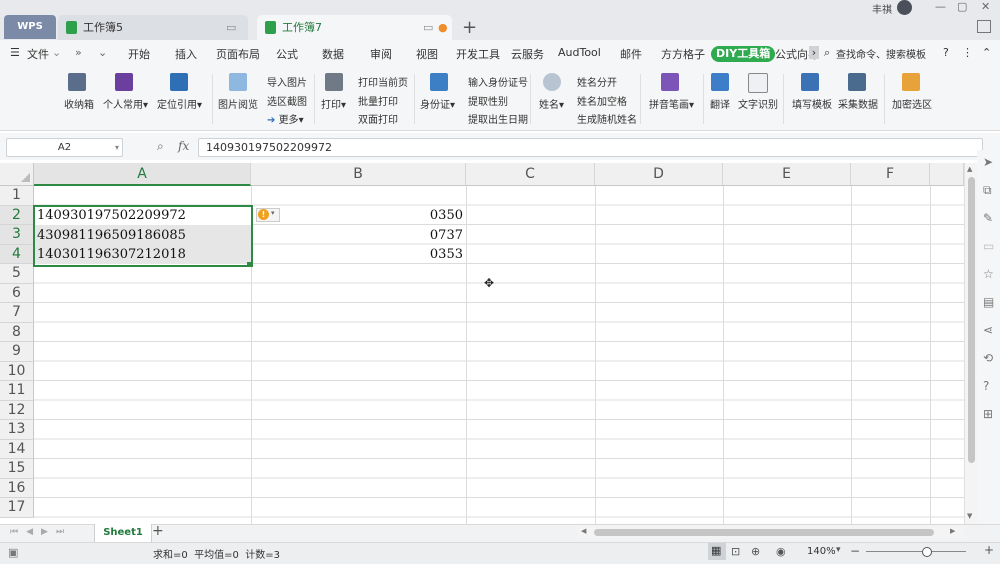 The height and width of the screenshot is (564, 1000). I want to click on help-icon: ?, so click(946, 52).